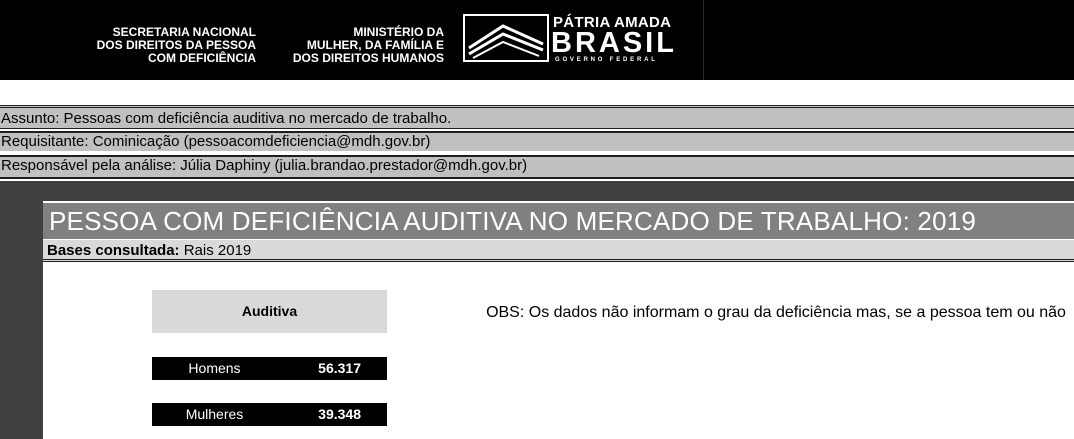 Image resolution: width=1074 pixels, height=439 pixels. Describe the element at coordinates (558, 251) in the screenshot. I see `bases-row: Bases consultada: Rais 2019` at that location.